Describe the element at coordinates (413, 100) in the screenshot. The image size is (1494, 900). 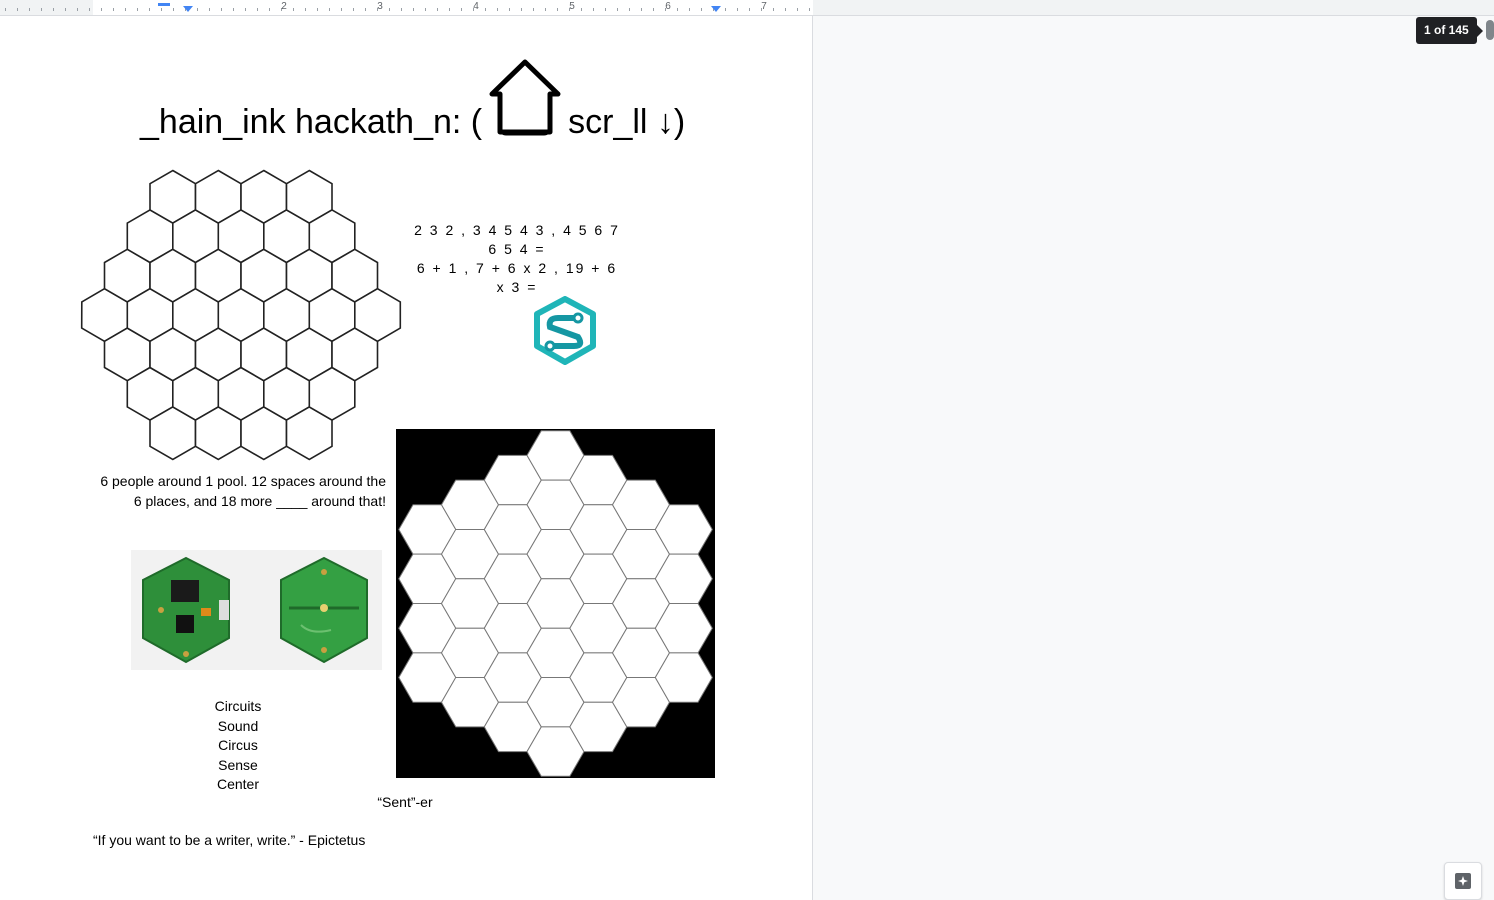
I see `page-title: _hain_ink hackath_n: ( scr_ll ↓)` at that location.